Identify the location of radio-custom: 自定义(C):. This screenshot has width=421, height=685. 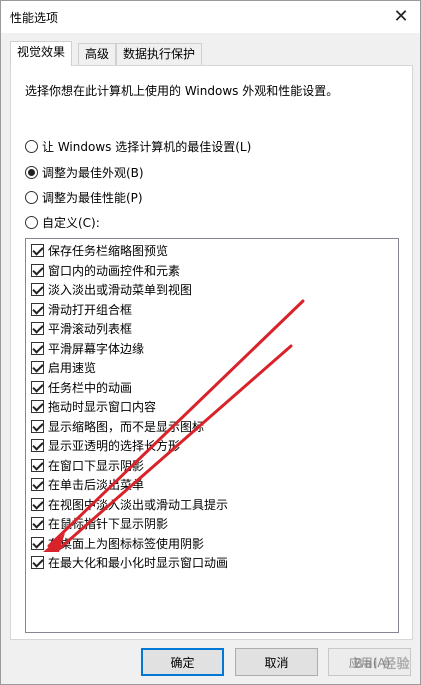
(62, 222).